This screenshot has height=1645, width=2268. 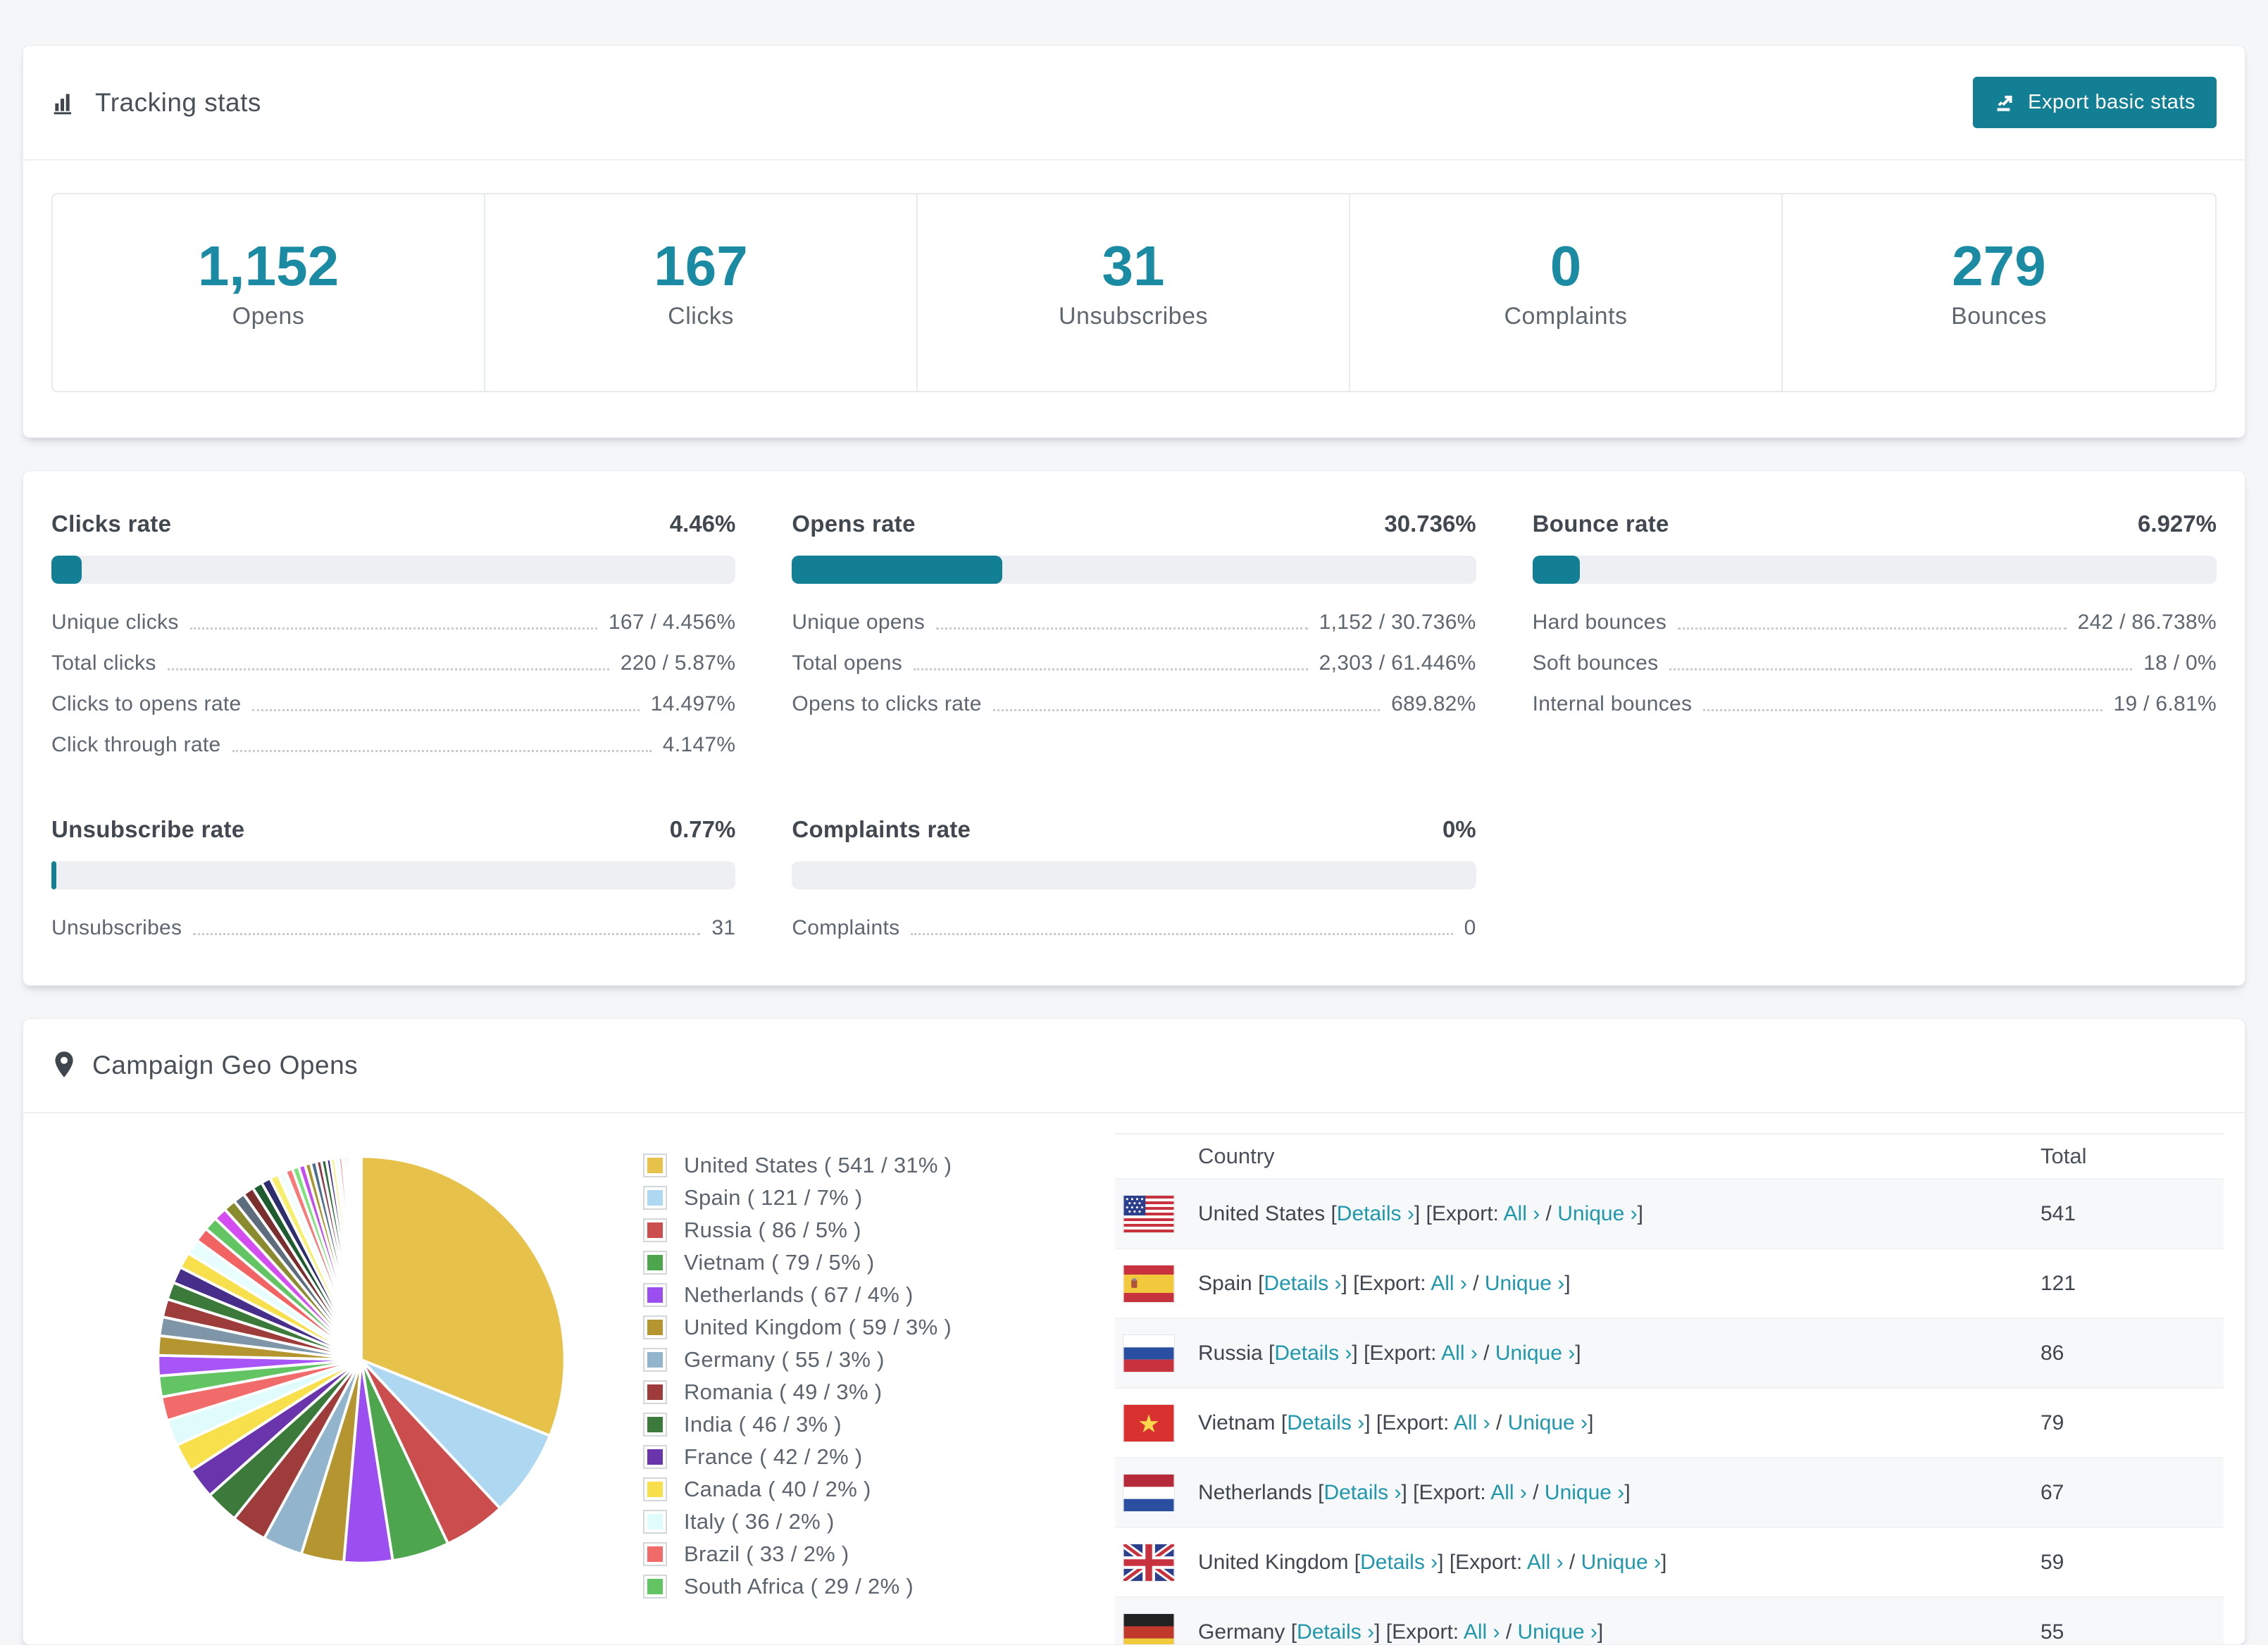 I want to click on rate-row: Hard bounces 242 / 86.738%, so click(x=1875, y=622).